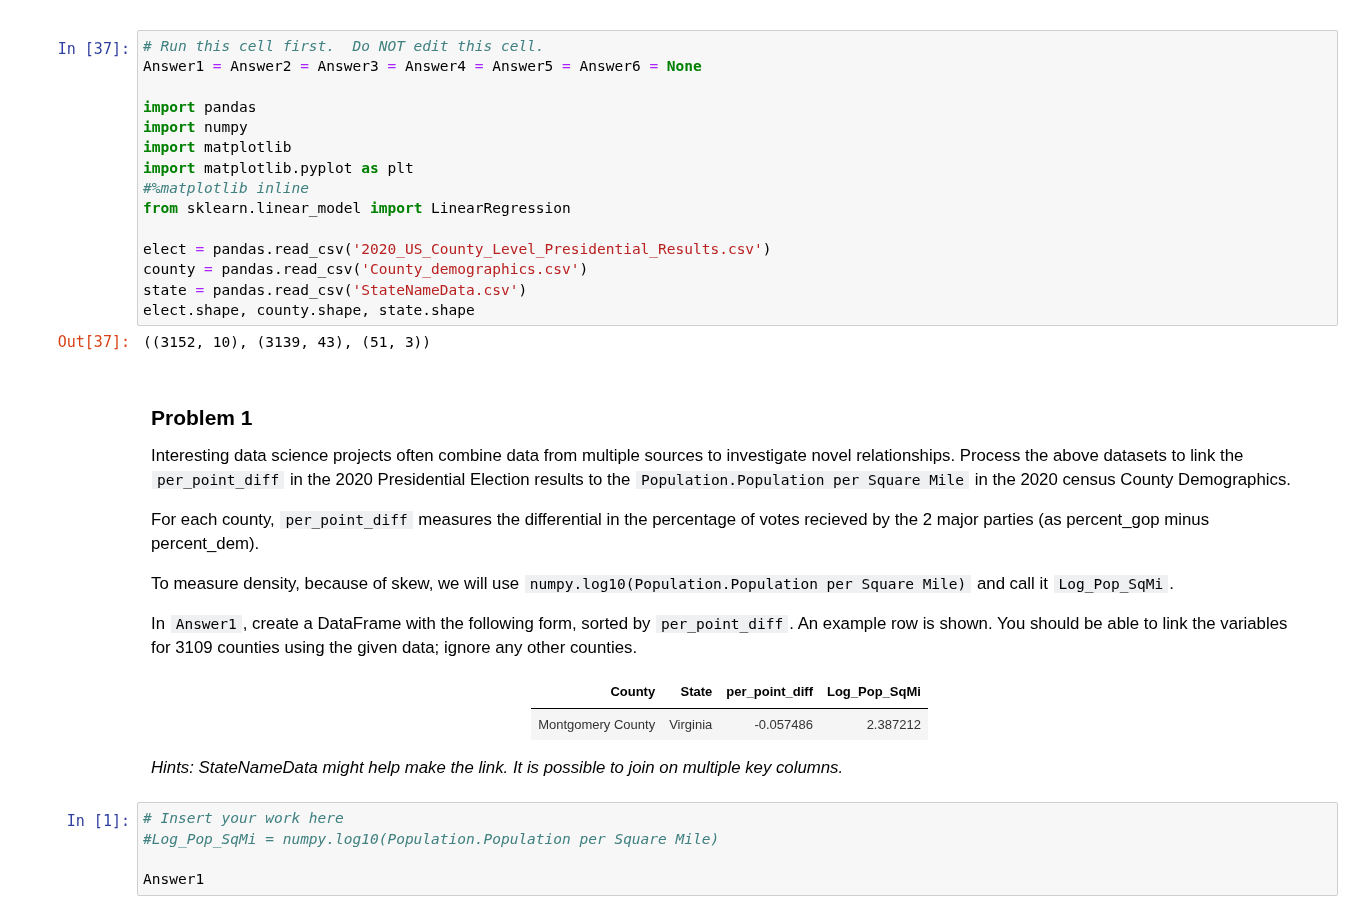  I want to click on paragraph: Interesting data science projects often combine data from multiple sources to investigate novel relationships. Process the above datasets to link the per_point_diff in the 2020 Presidential Election results to the Population.Population per Square Mile in the 2020 census County Demographics., so click(721, 468).